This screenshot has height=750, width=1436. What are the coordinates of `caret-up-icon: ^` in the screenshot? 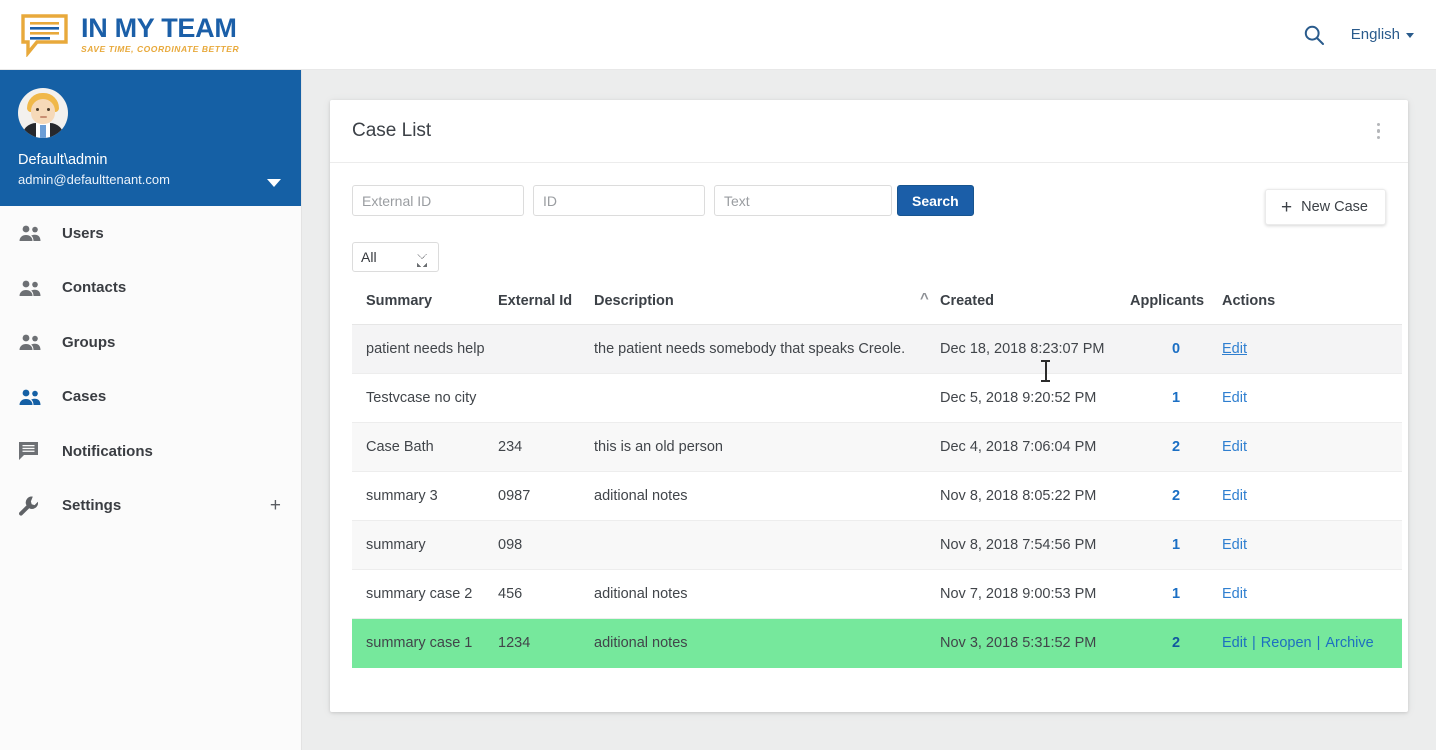 It's located at (924, 298).